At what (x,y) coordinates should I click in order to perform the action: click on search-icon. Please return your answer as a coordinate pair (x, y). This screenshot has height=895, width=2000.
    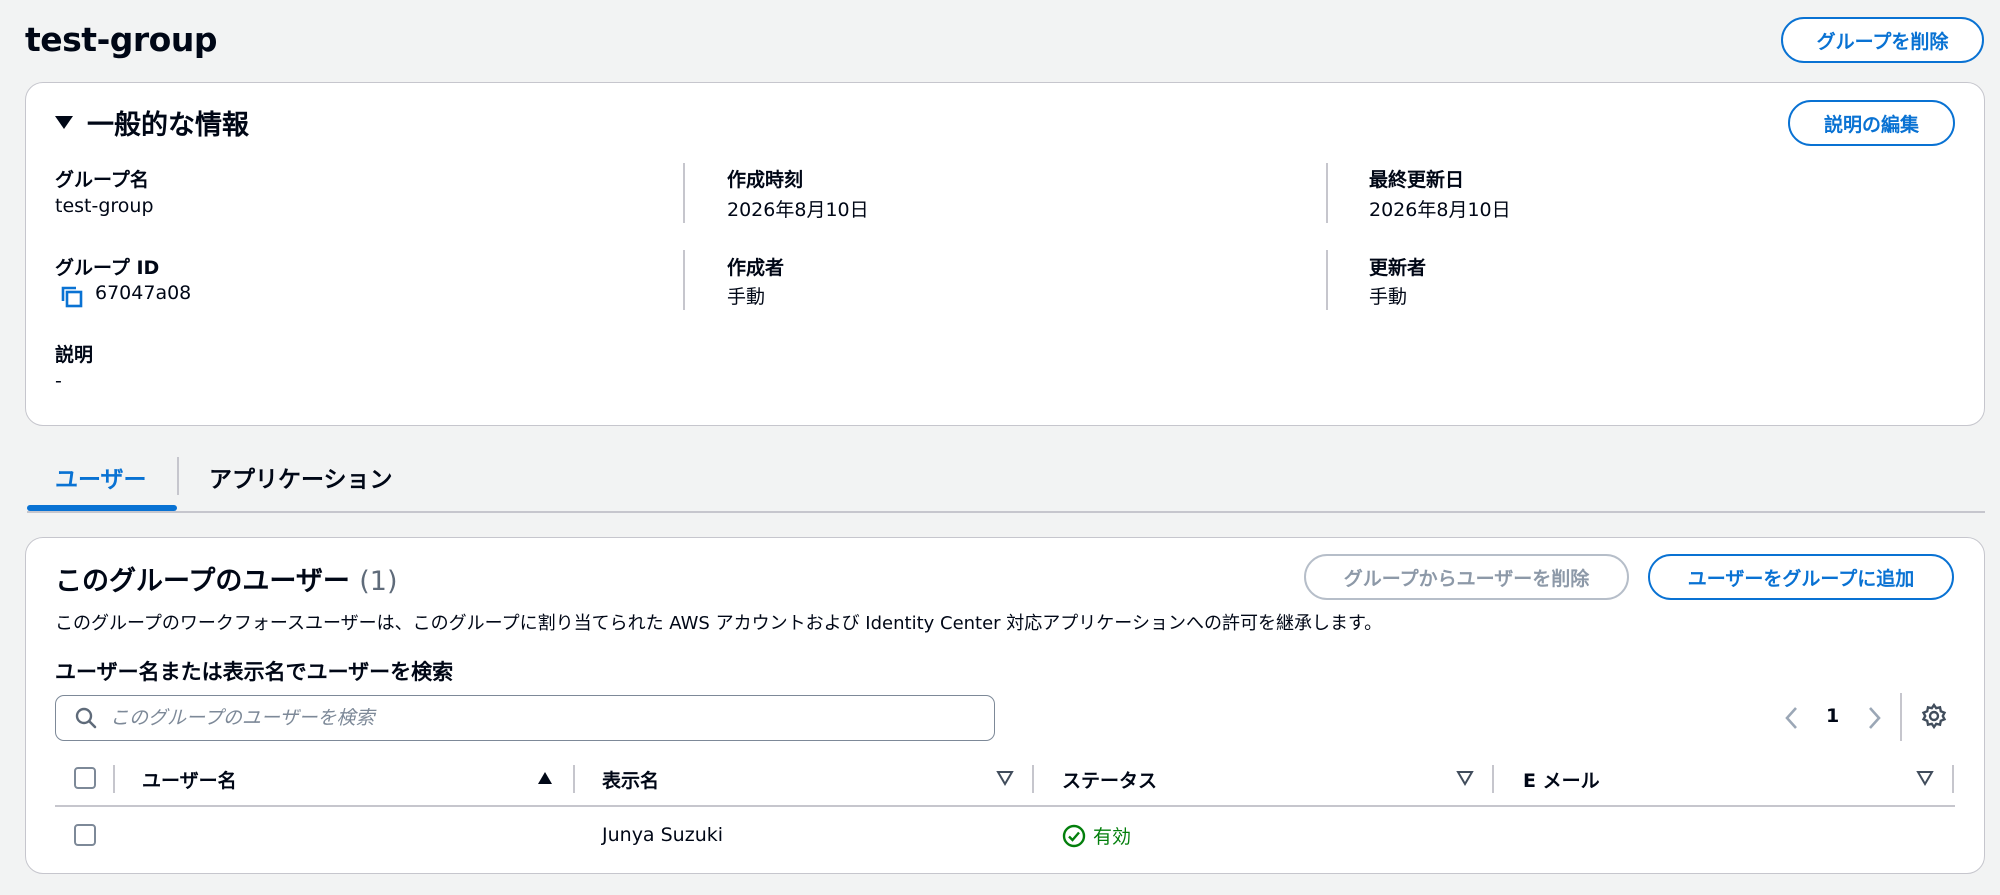
    Looking at the image, I should click on (86, 718).